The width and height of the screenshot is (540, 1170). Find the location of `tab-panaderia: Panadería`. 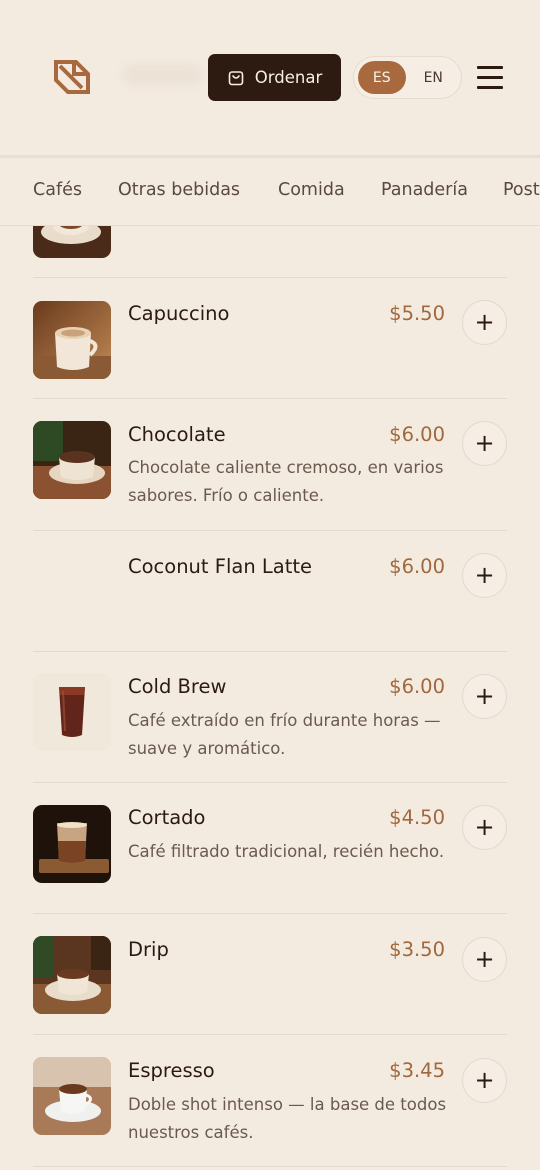

tab-panaderia: Panadería is located at coordinates (424, 190).